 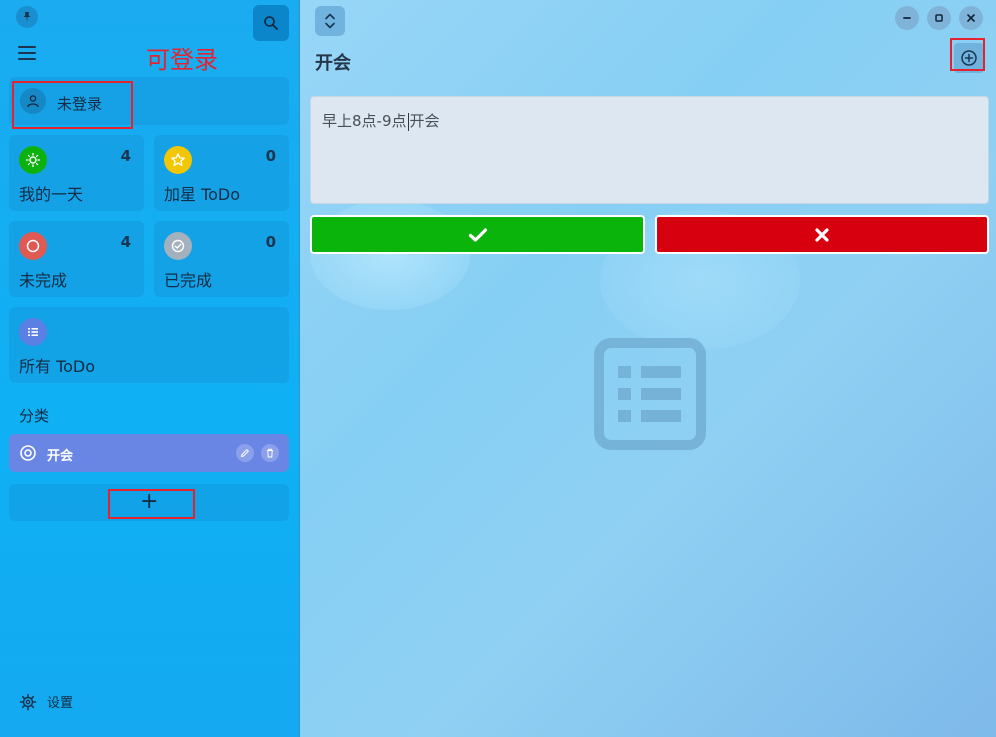 I want to click on task-input-text-after-caret: 开会, so click(x=424, y=121).